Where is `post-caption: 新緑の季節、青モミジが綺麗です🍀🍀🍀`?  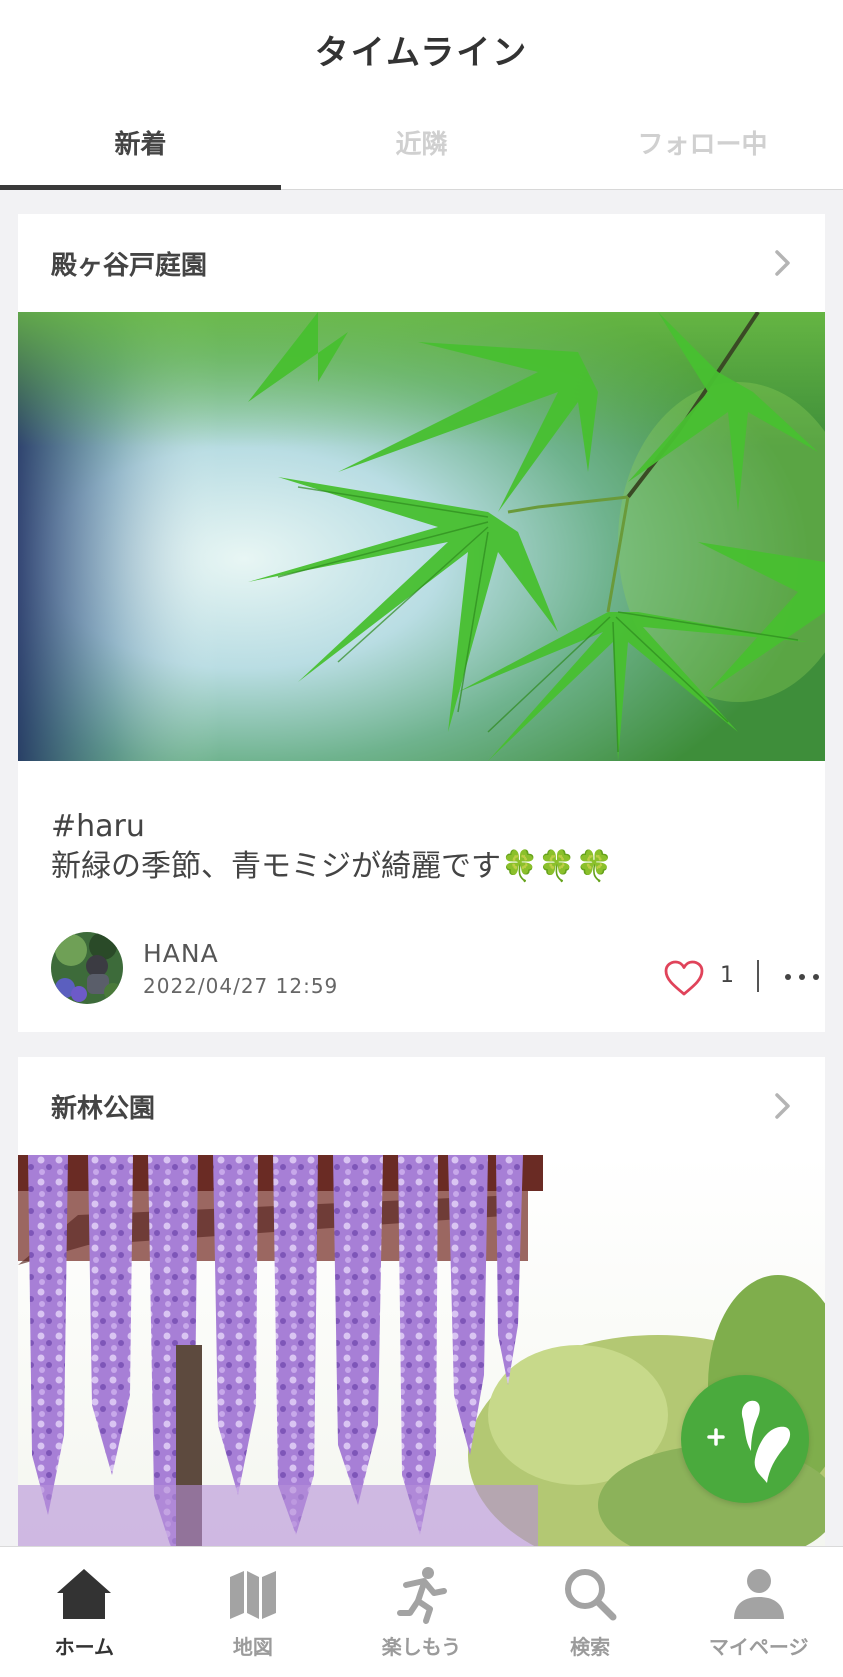 post-caption: 新緑の季節、青モミジが綺麗です🍀🍀🍀 is located at coordinates (332, 866).